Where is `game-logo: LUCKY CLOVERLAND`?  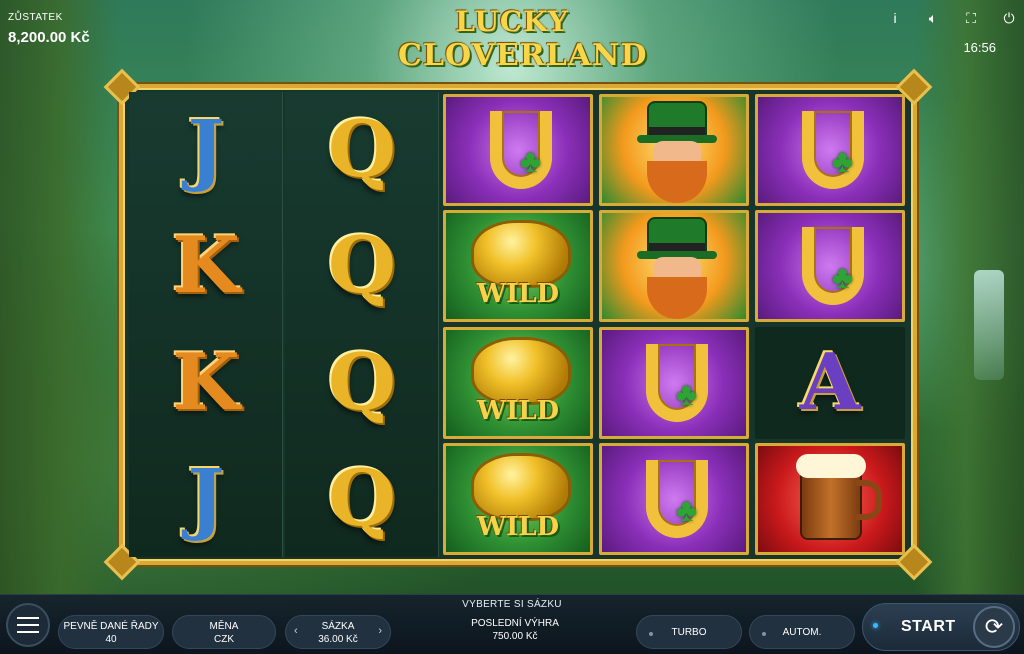 game-logo: LUCKY CLOVERLAND is located at coordinates (523, 43).